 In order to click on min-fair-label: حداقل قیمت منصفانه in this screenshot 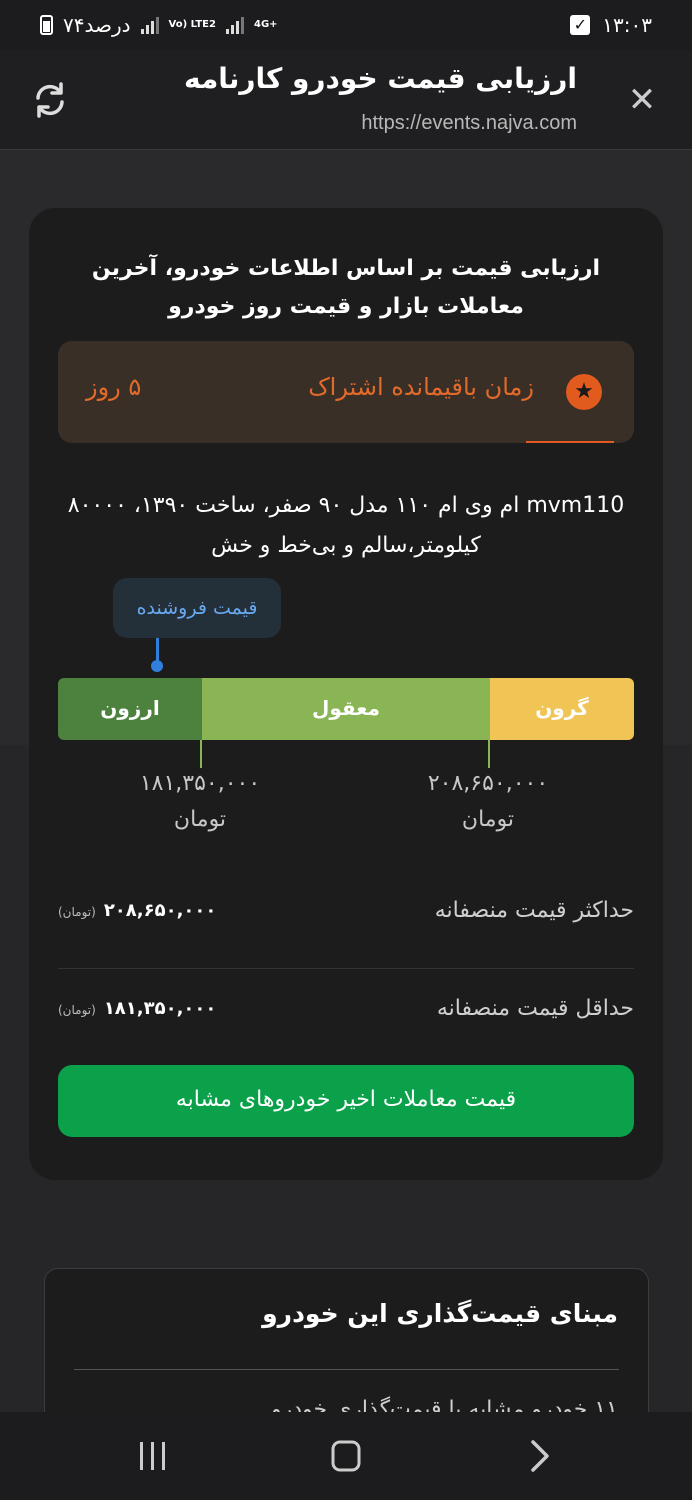, I will do `click(535, 1008)`.